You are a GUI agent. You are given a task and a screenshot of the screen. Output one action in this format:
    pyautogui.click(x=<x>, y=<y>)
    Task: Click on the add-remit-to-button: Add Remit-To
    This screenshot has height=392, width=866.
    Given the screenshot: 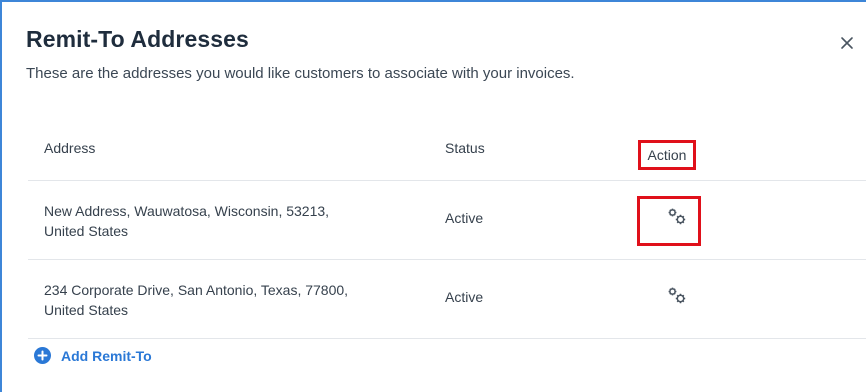 What is the action you would take?
    pyautogui.click(x=93, y=355)
    